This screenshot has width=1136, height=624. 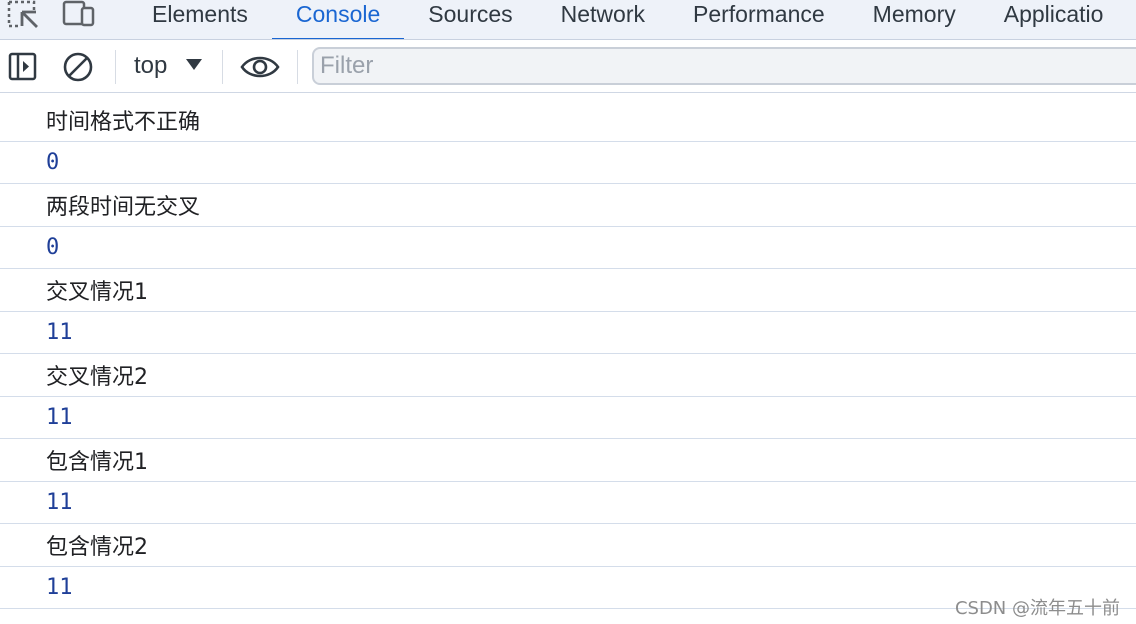 I want to click on context-selector: top, so click(x=150, y=66).